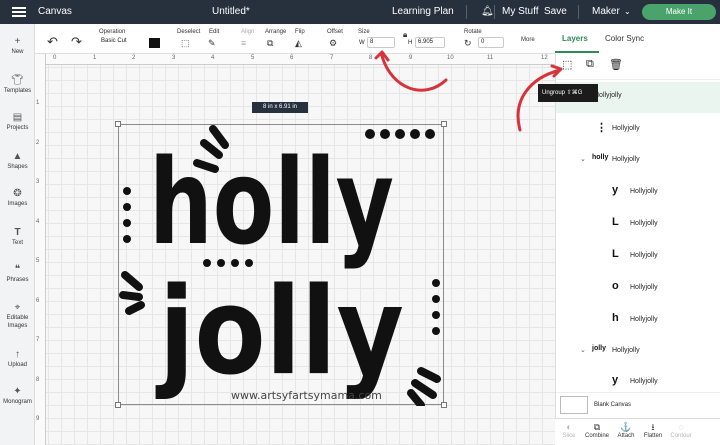 The width and height of the screenshot is (720, 445). I want to click on document-title: Untitled*, so click(231, 12).